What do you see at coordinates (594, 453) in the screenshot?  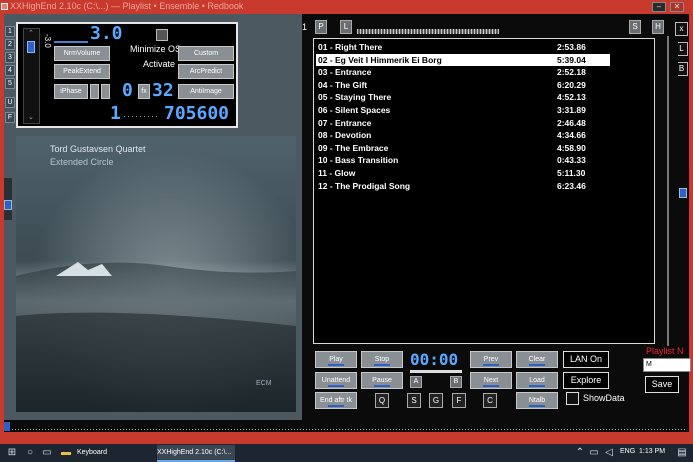 I see `network-icon: ▭` at bounding box center [594, 453].